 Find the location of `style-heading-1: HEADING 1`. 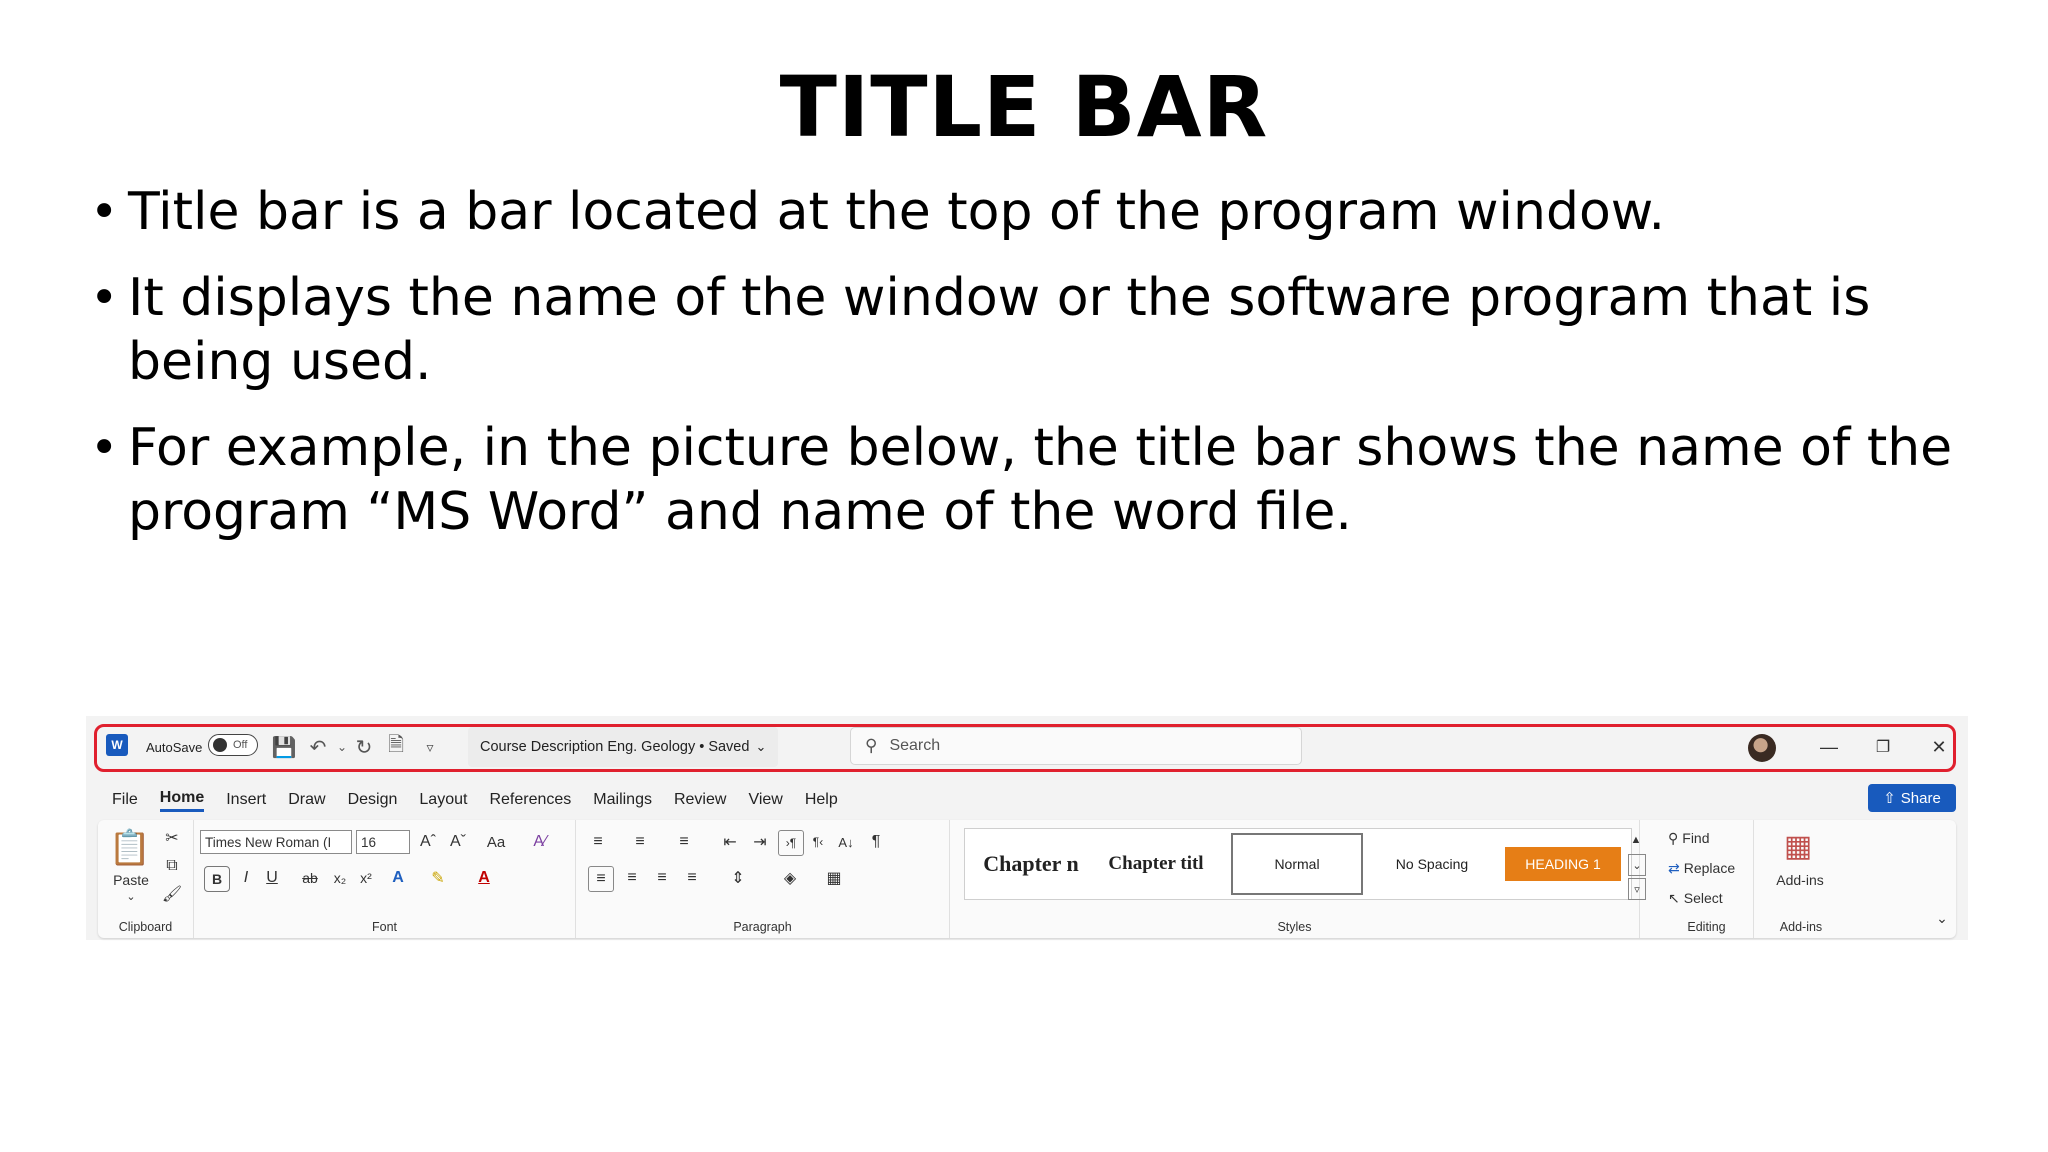

style-heading-1: HEADING 1 is located at coordinates (1563, 864).